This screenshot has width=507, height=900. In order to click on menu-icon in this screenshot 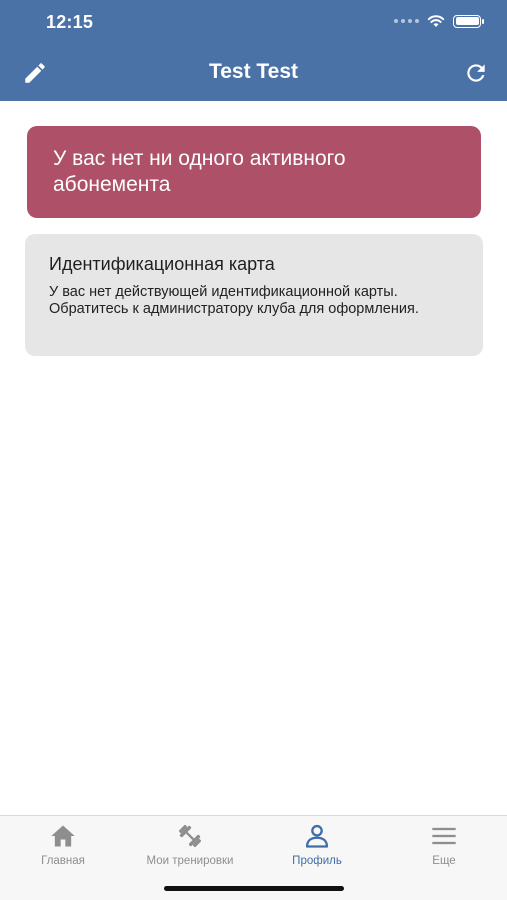, I will do `click(444, 836)`.